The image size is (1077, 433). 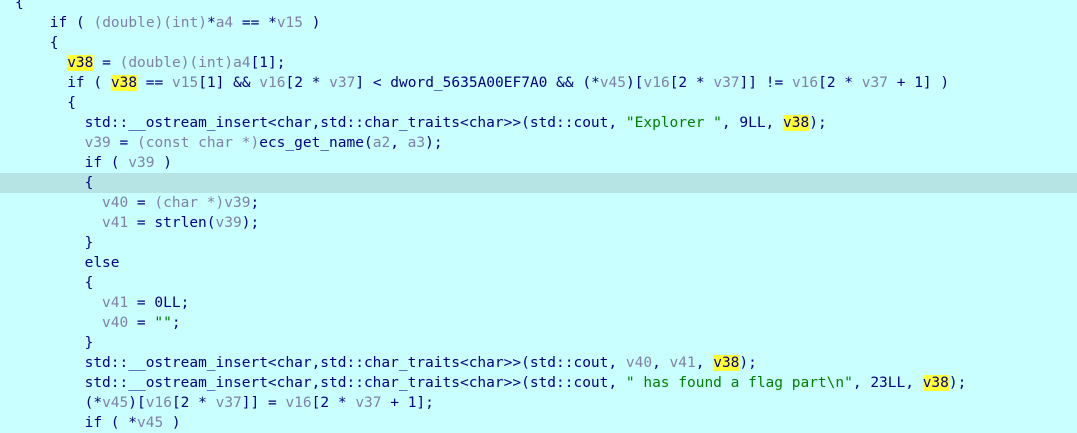 What do you see at coordinates (538, 323) in the screenshot?
I see `code-line: v40 = "";` at bounding box center [538, 323].